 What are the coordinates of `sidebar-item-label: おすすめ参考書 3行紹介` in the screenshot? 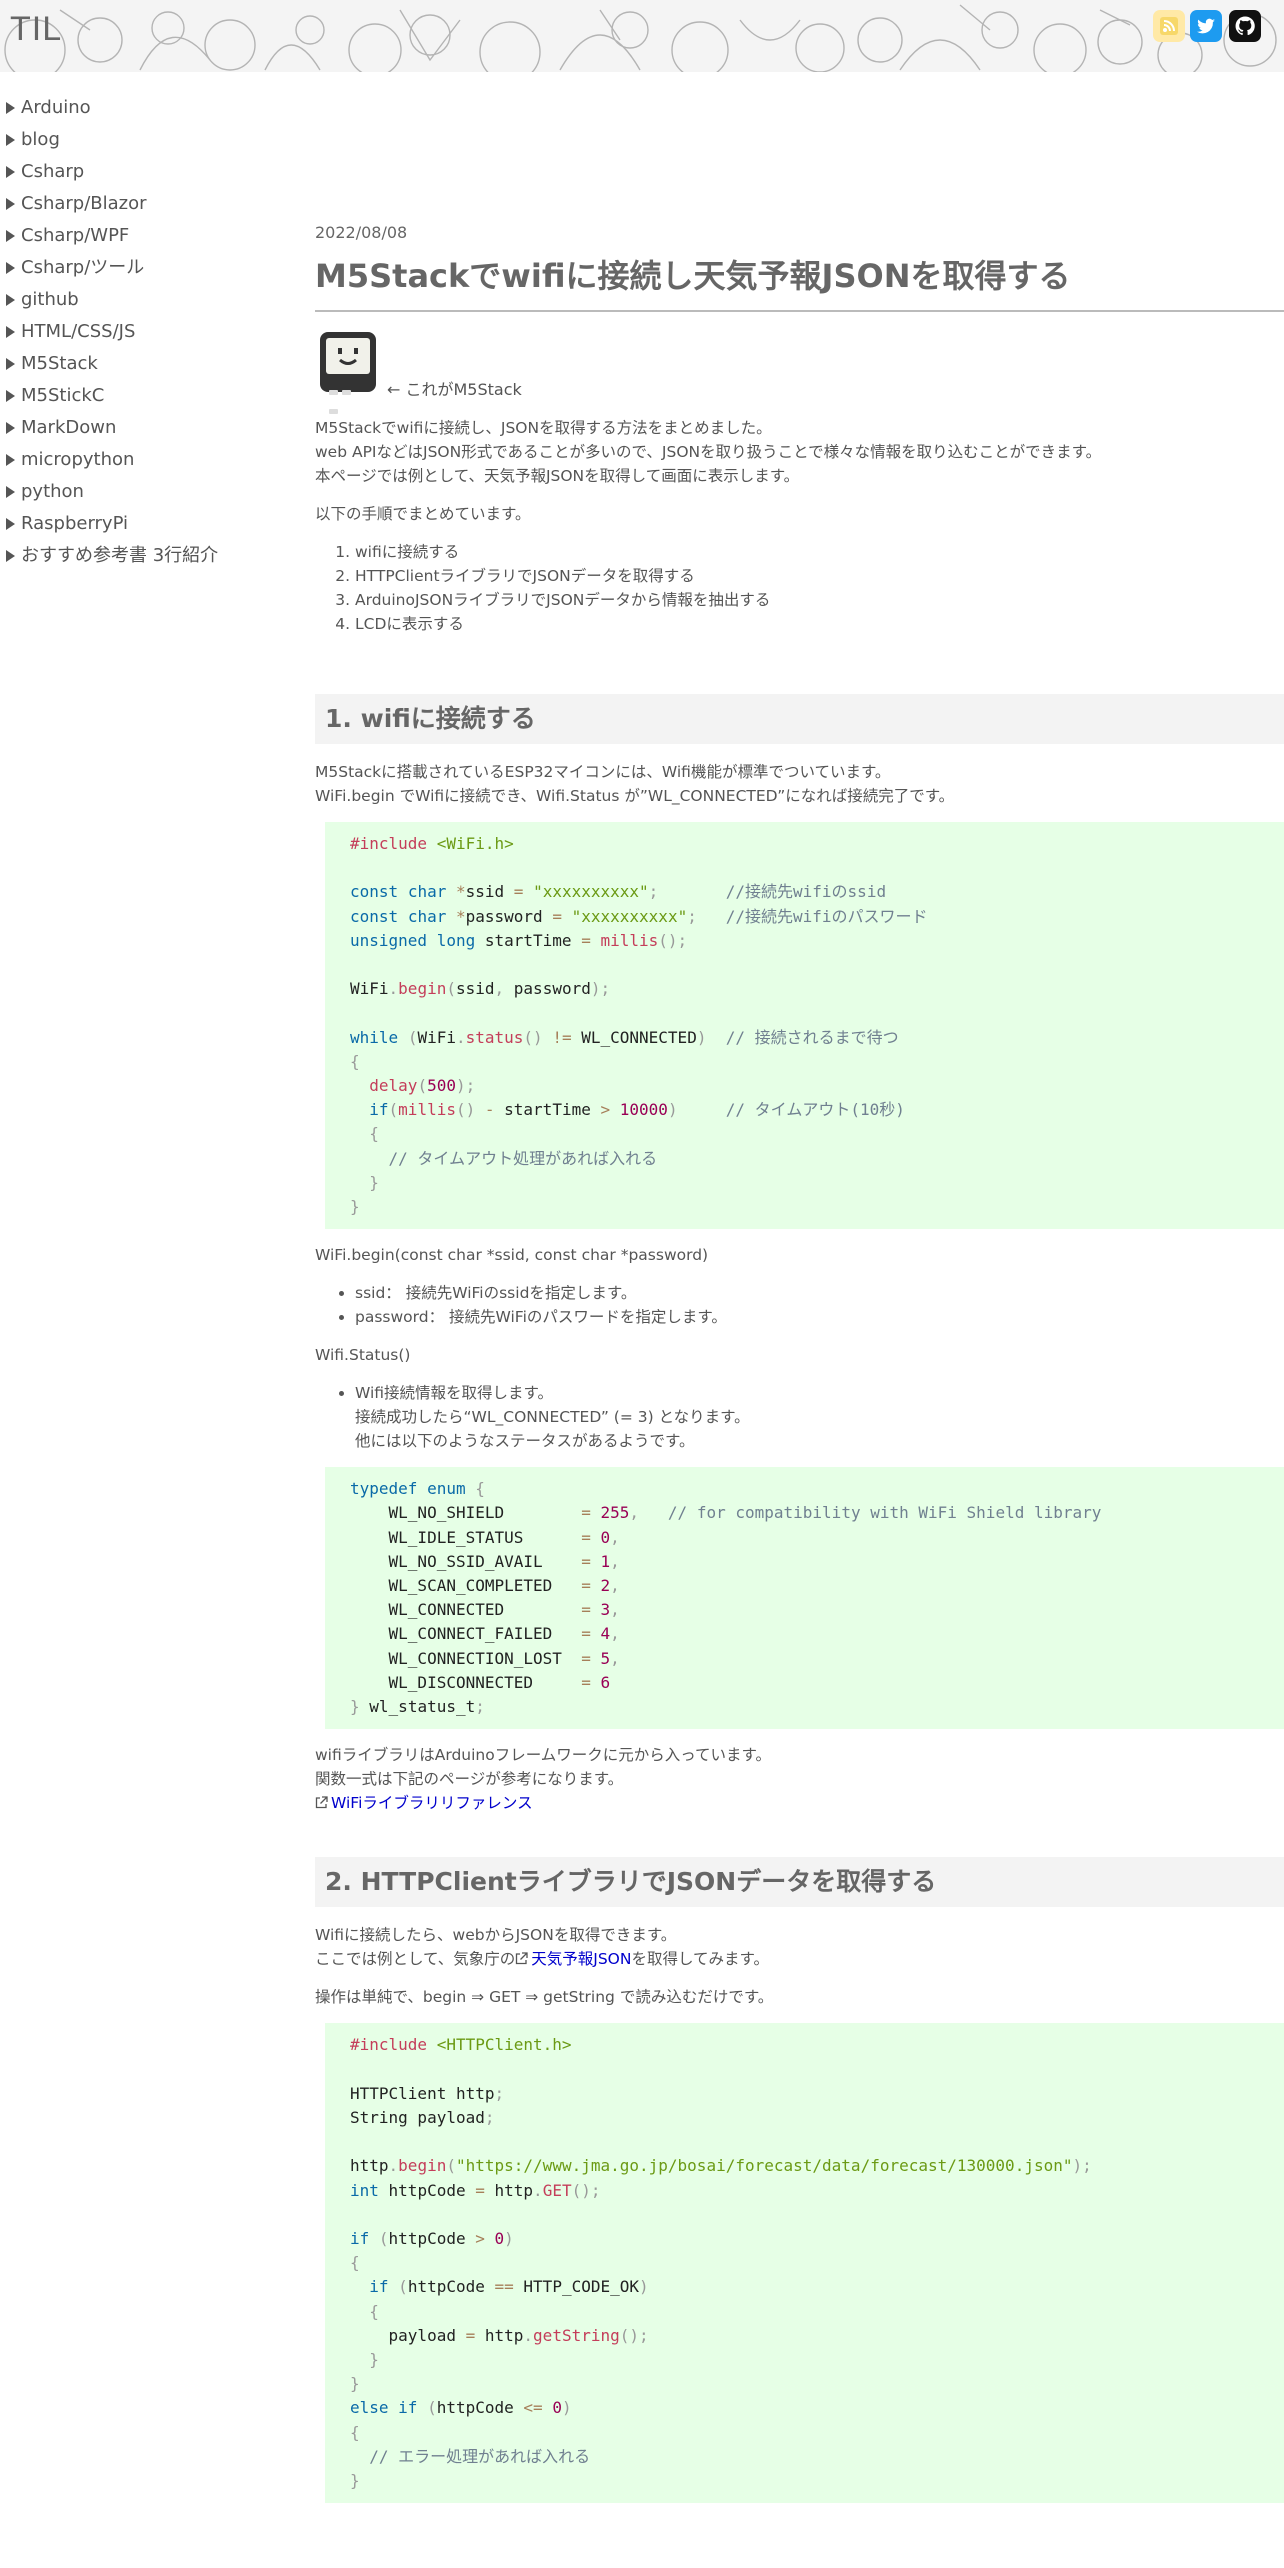 It's located at (120, 555).